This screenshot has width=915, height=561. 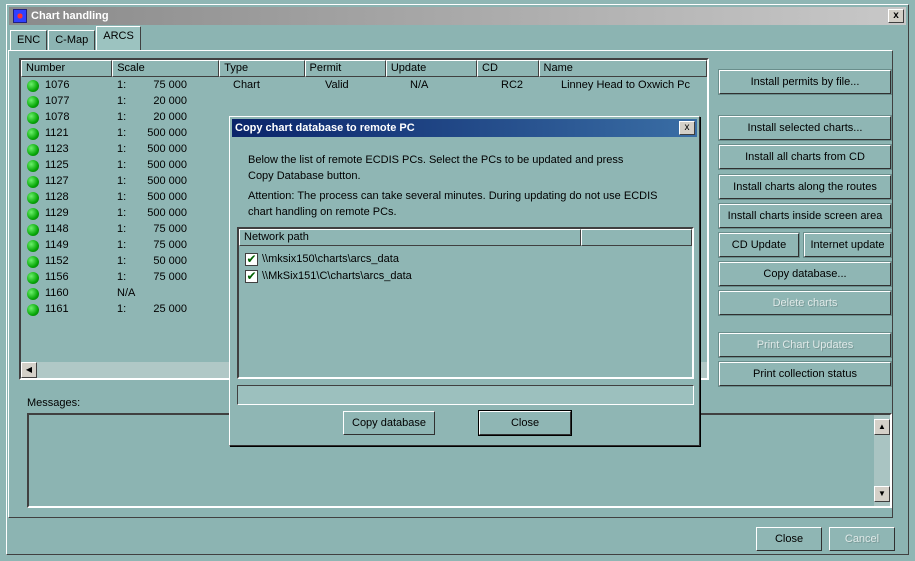 What do you see at coordinates (847, 245) in the screenshot?
I see `internet-update-button: Internet update` at bounding box center [847, 245].